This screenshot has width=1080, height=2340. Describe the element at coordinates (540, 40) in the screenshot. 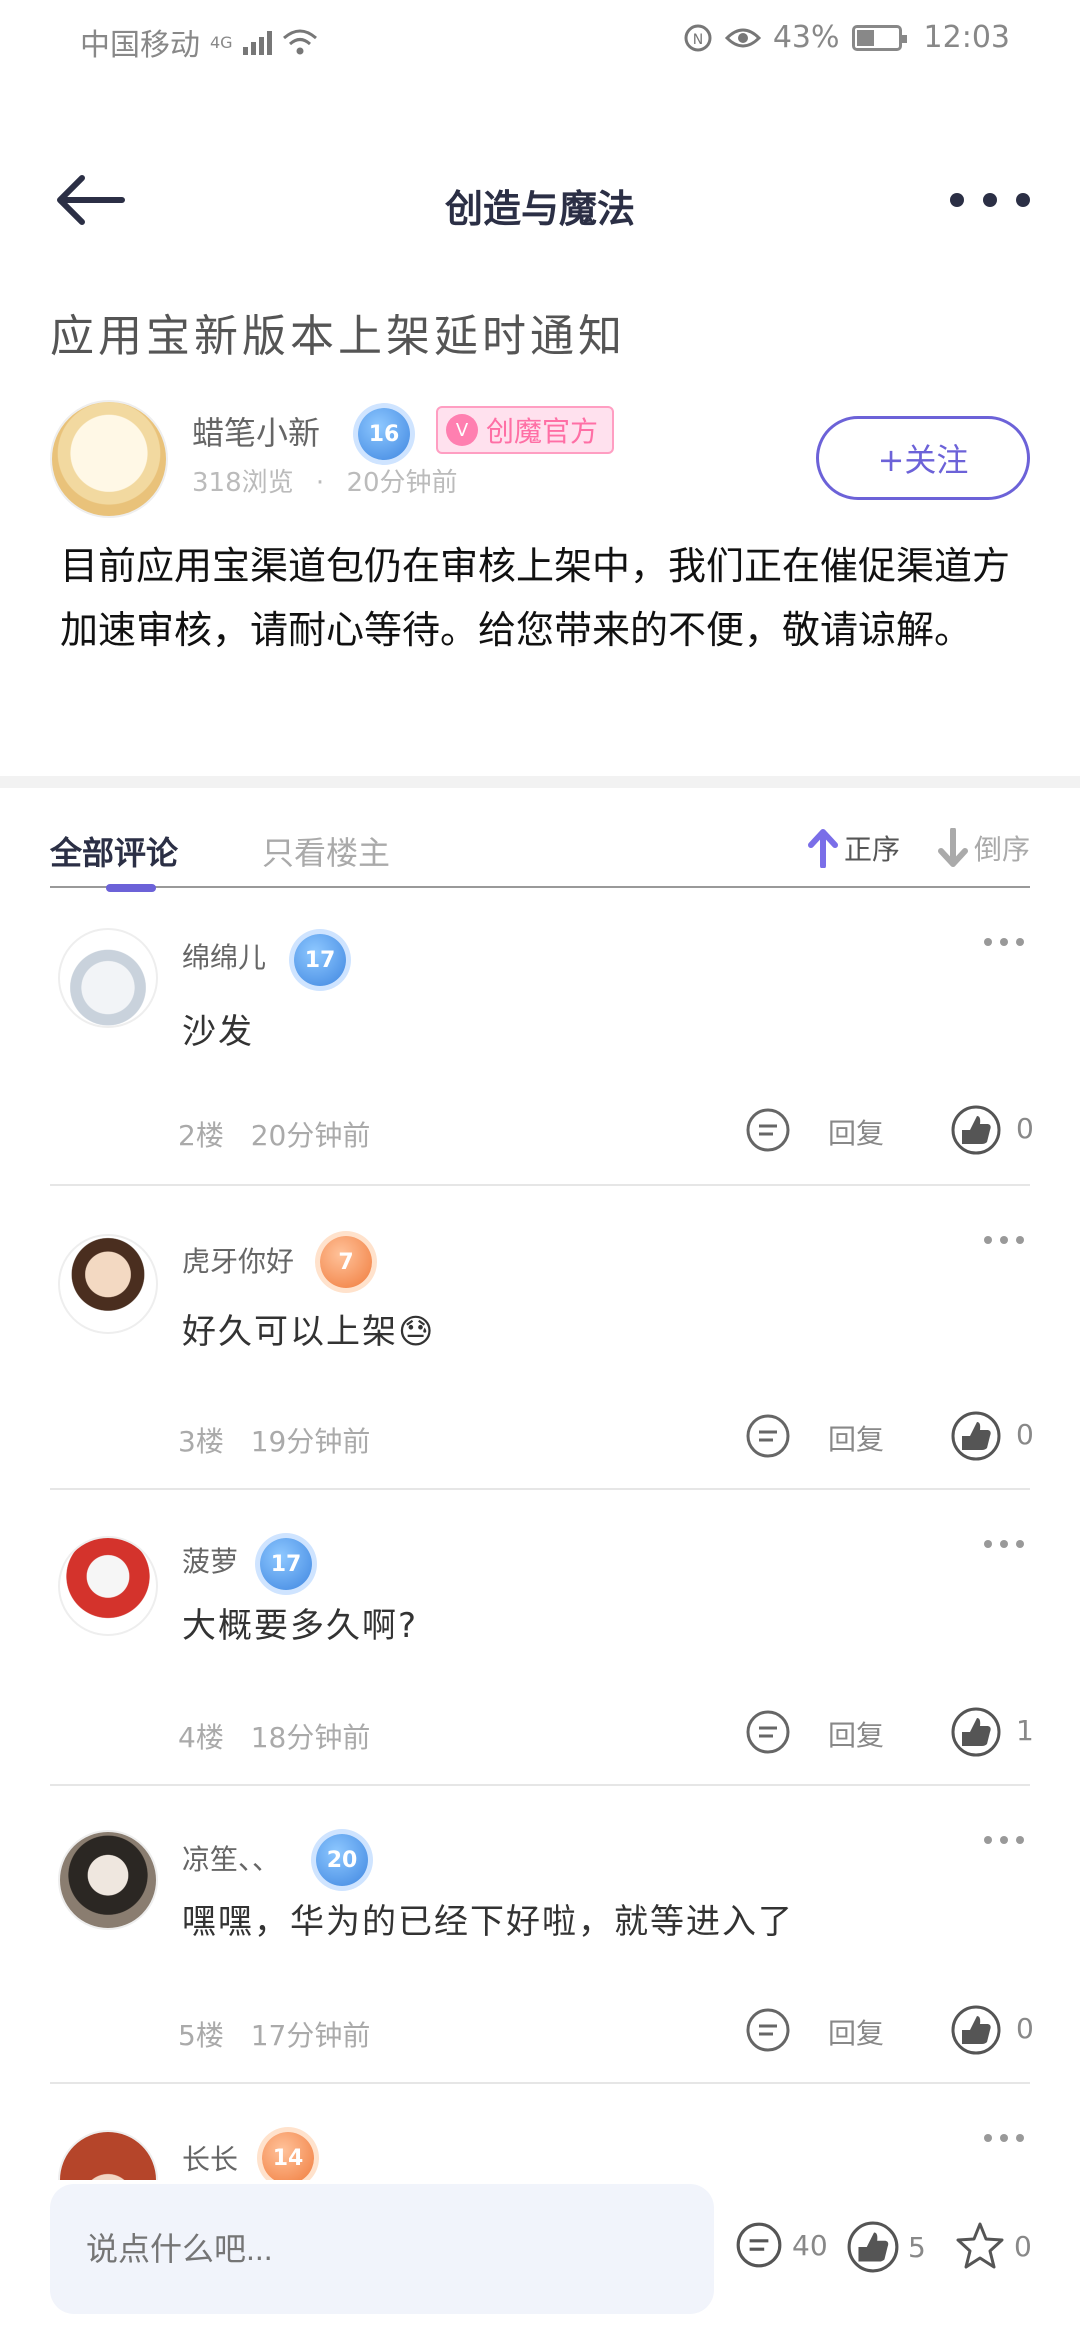

I see `status-bar: 中国移动 4G N 43% 12:03` at that location.